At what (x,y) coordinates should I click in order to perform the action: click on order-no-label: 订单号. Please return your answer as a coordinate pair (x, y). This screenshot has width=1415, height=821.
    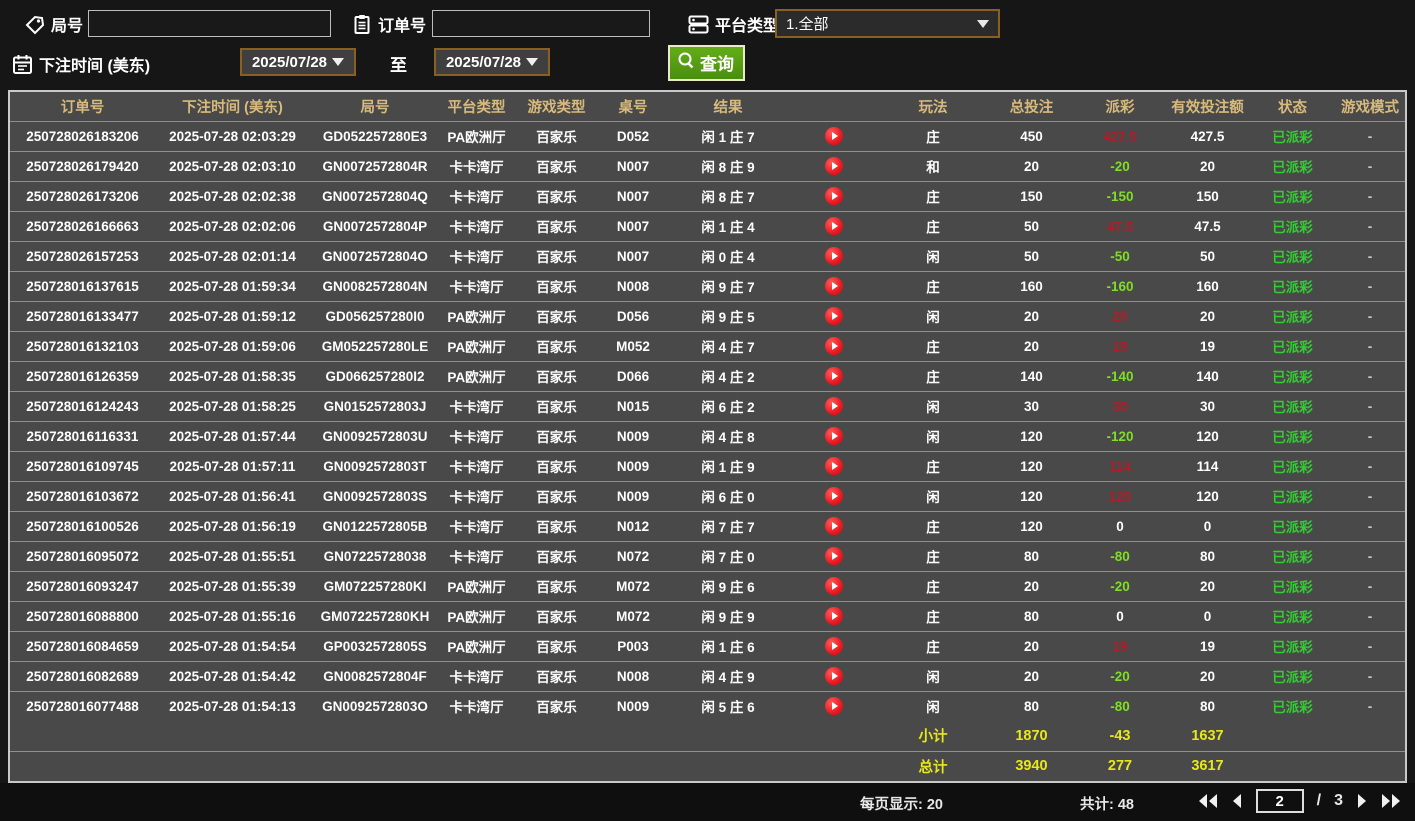
    Looking at the image, I should click on (402, 26).